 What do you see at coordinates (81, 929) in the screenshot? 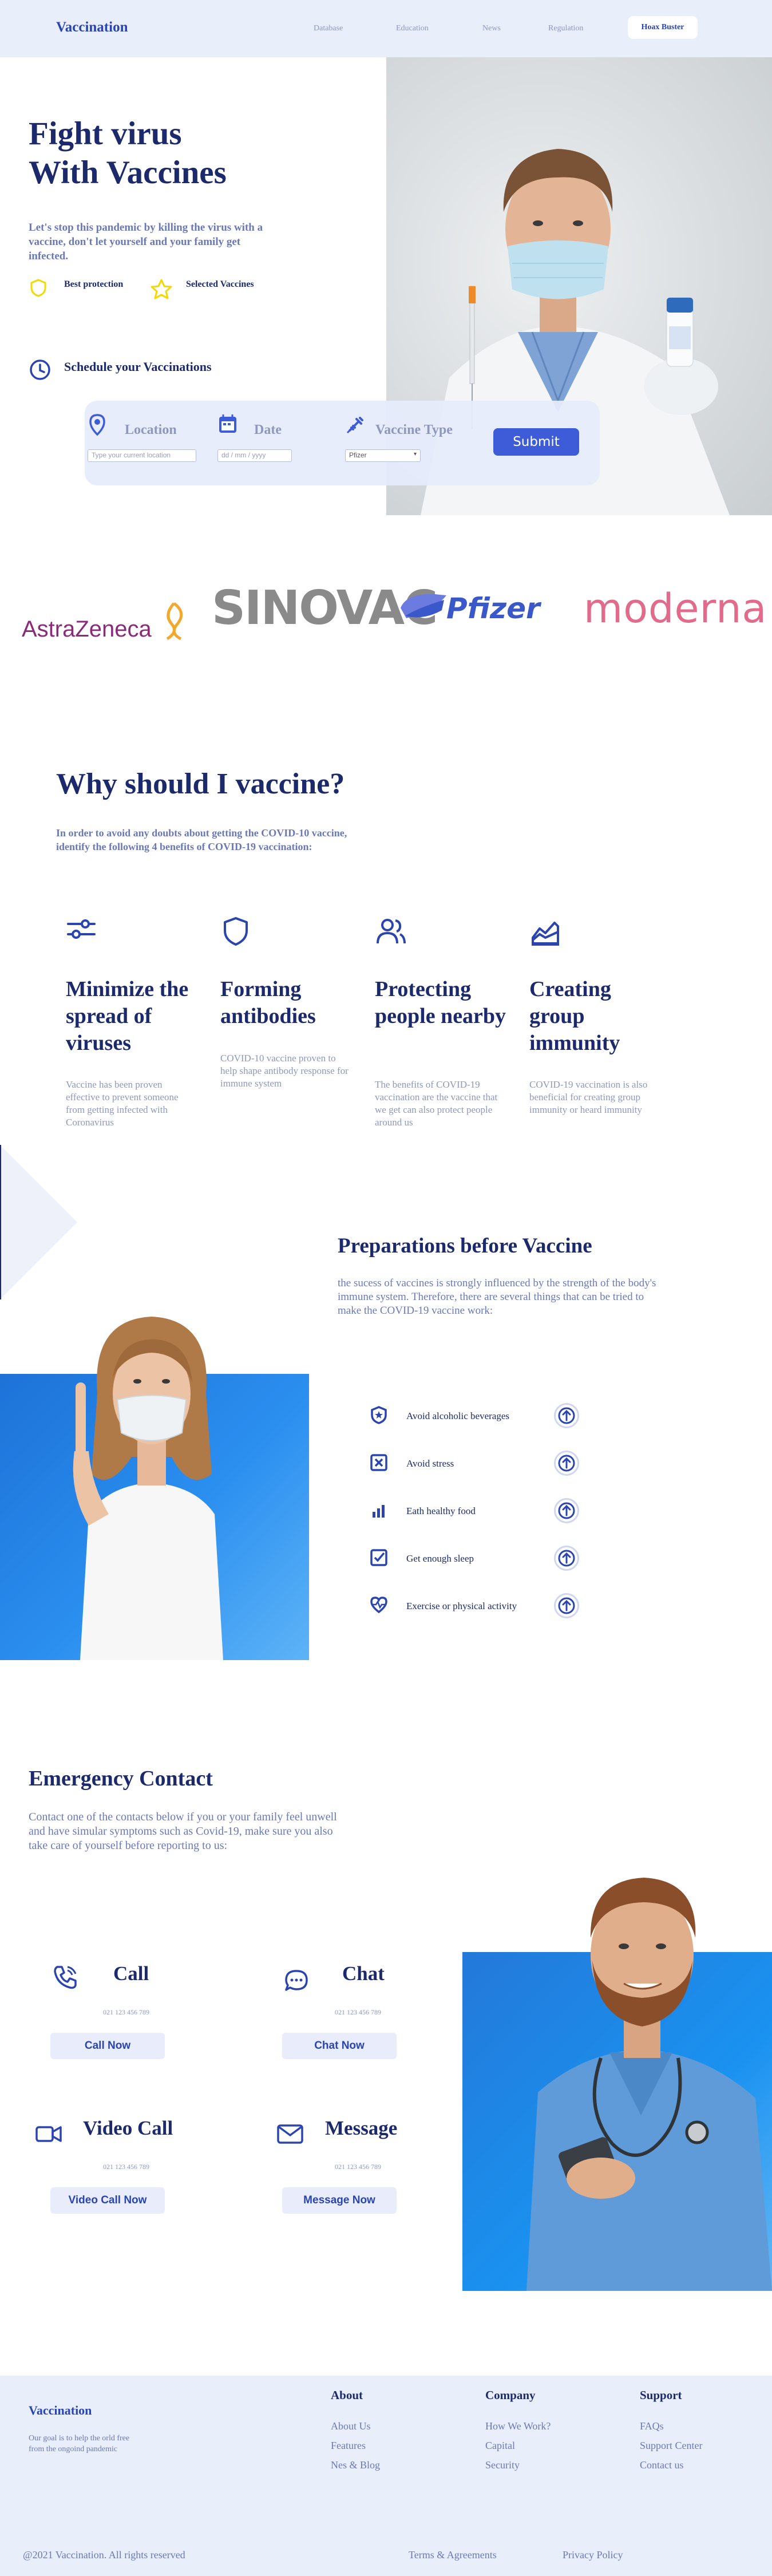
I see `sliders-icon` at bounding box center [81, 929].